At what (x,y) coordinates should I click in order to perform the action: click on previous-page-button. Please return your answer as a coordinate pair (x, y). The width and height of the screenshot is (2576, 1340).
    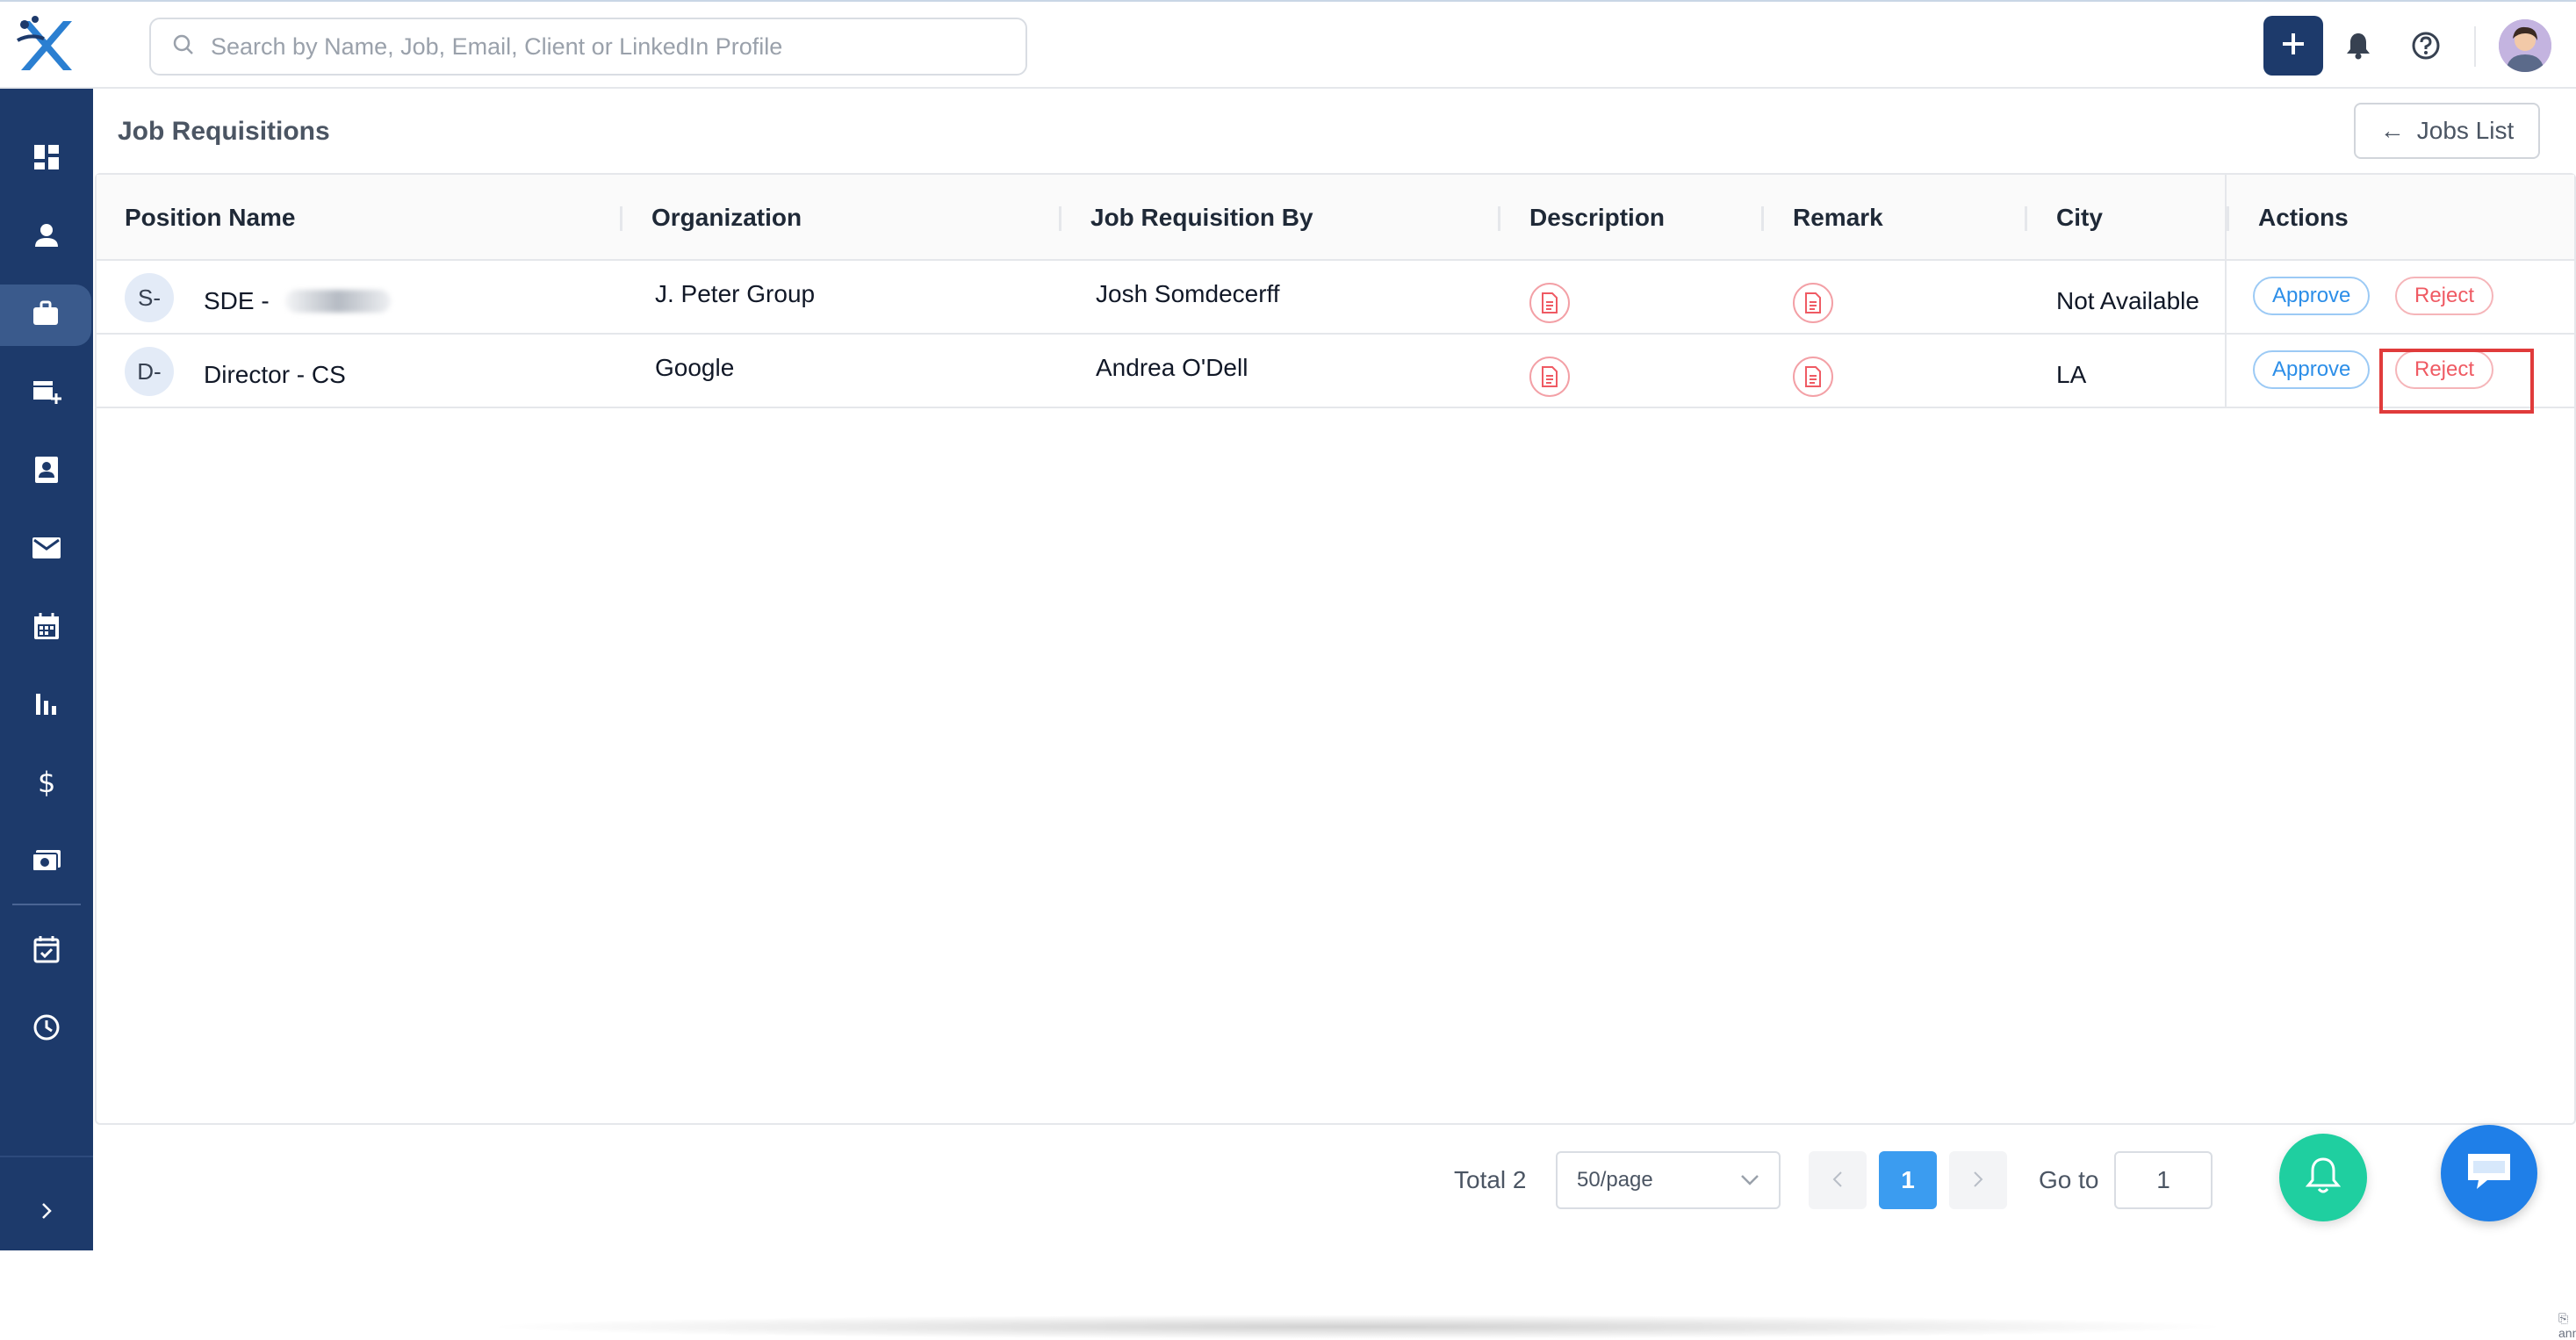
    Looking at the image, I should click on (1838, 1180).